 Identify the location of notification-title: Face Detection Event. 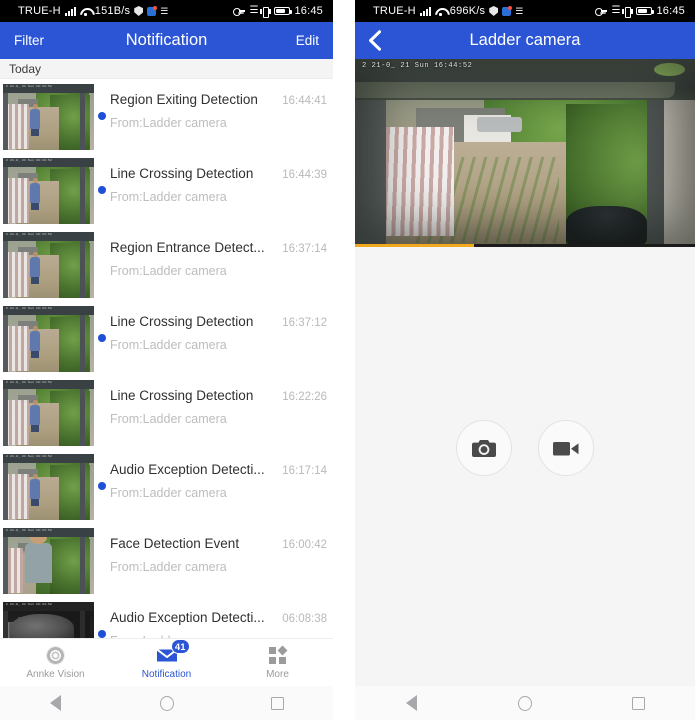
(175, 543).